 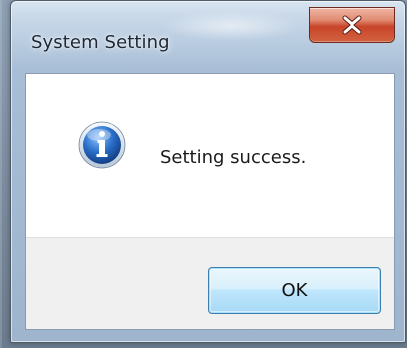 I want to click on info-icon, so click(x=102, y=145).